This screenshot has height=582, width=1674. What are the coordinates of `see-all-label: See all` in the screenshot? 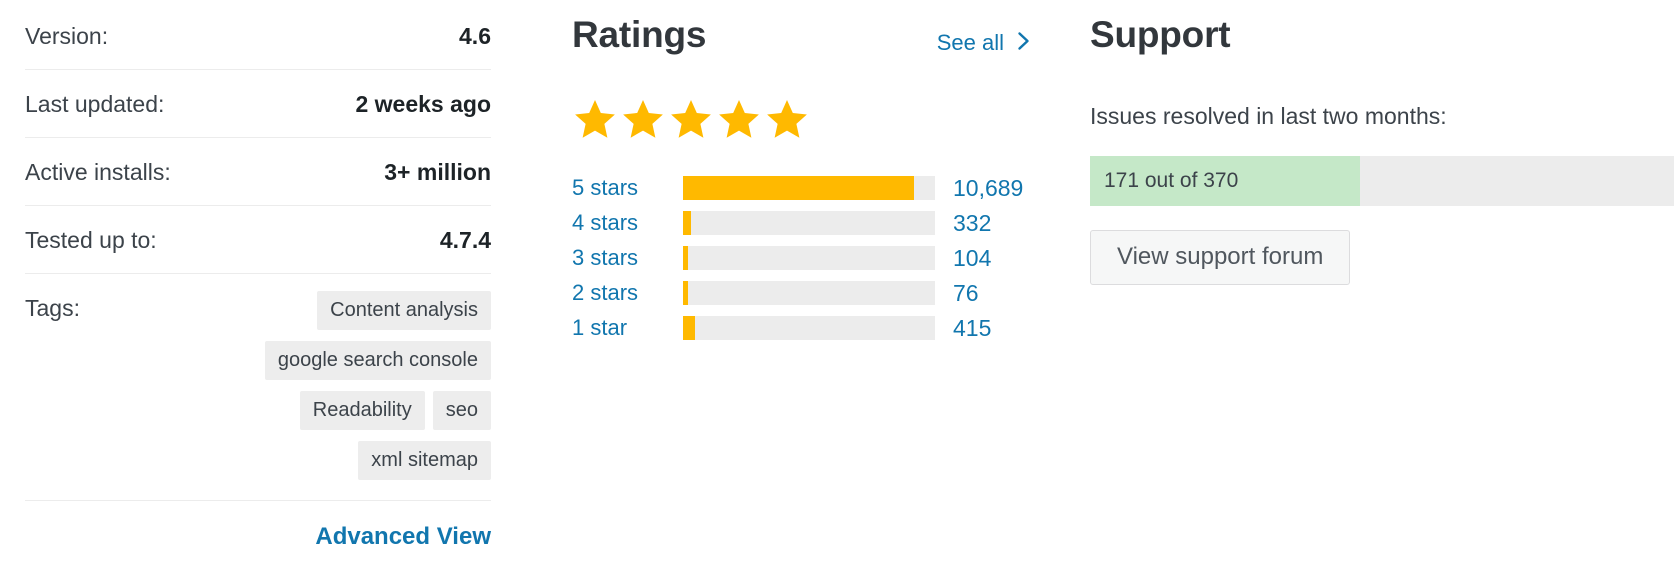 It's located at (970, 42).